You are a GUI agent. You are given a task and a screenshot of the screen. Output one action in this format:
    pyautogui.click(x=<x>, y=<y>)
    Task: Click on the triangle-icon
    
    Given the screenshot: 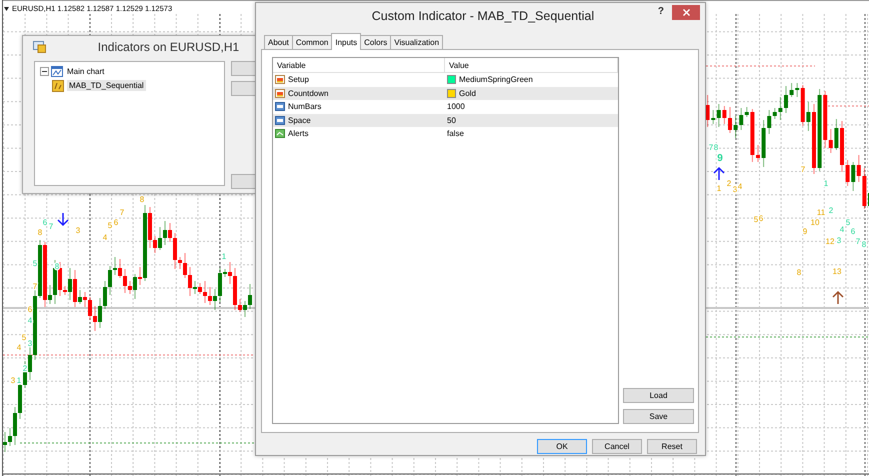 What is the action you would take?
    pyautogui.click(x=6, y=8)
    